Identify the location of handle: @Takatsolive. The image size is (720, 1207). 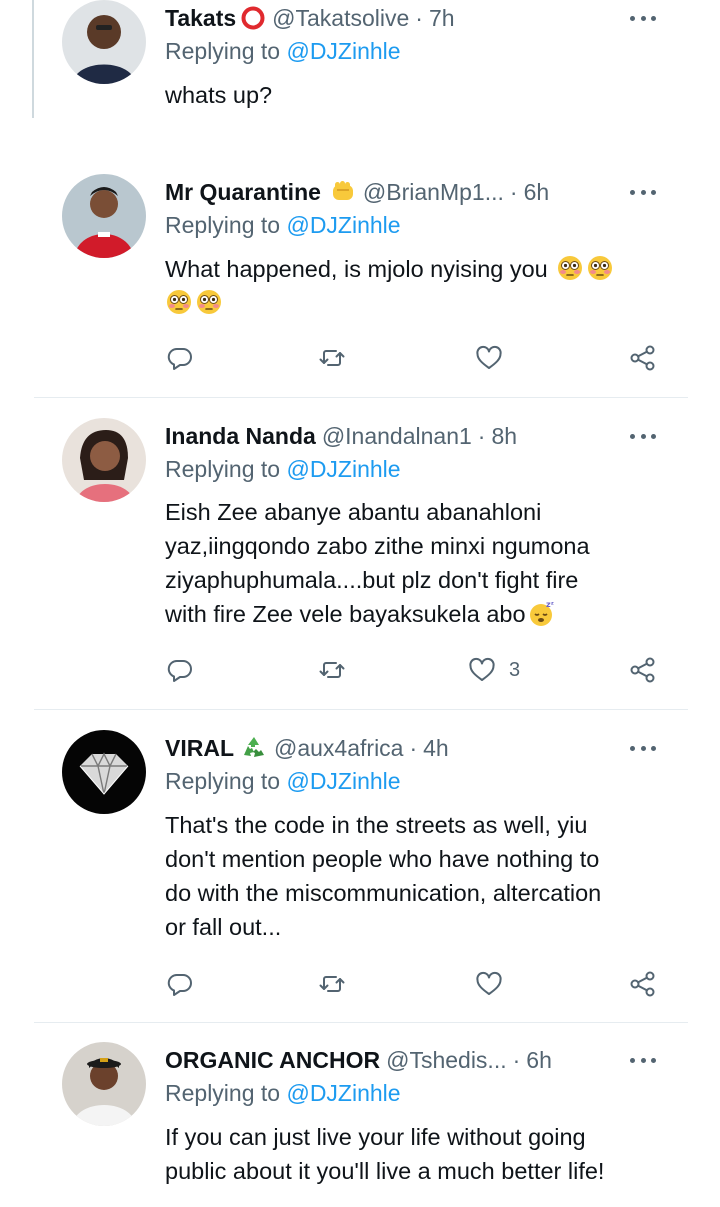
(340, 18).